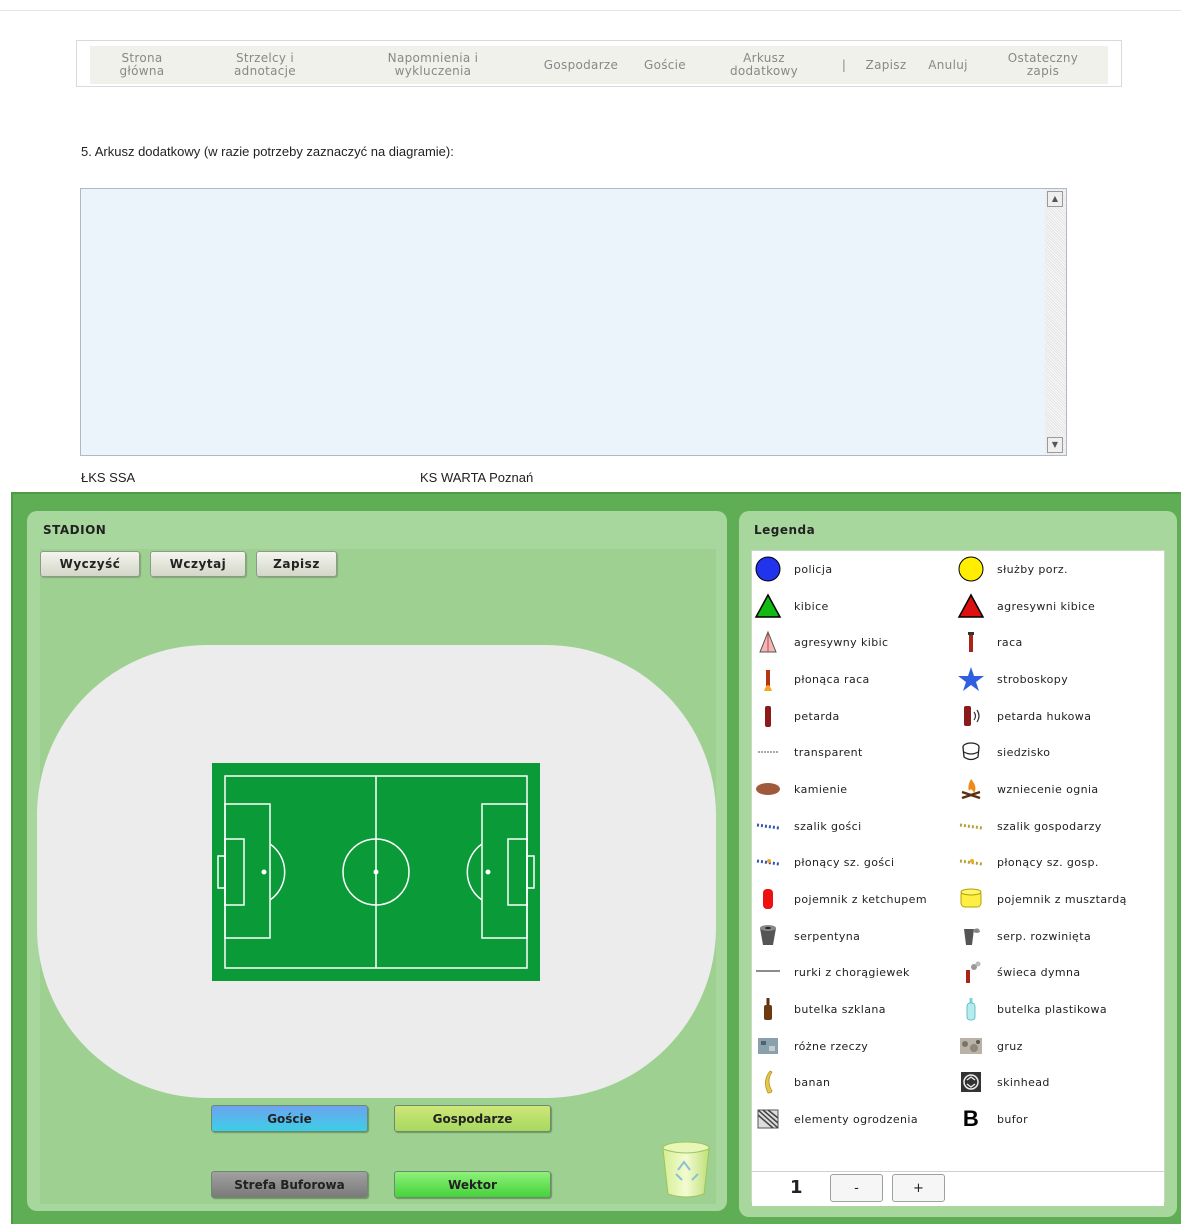  Describe the element at coordinates (768, 1082) in the screenshot. I see `banana-icon` at that location.